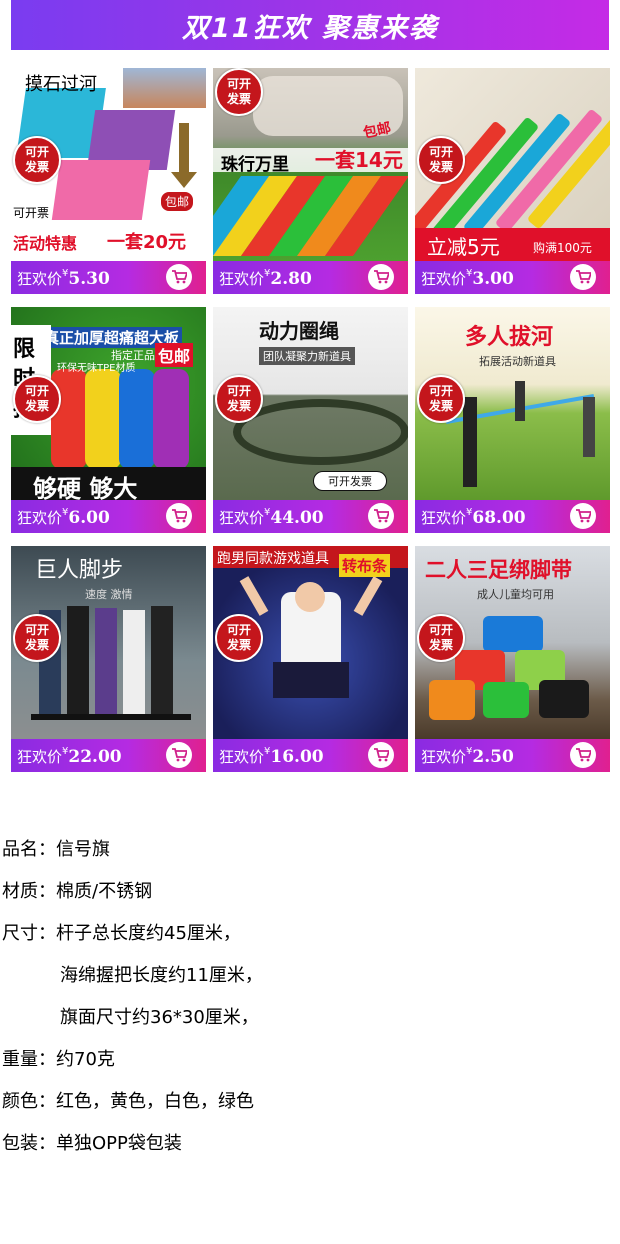 The height and width of the screenshot is (1244, 620). Describe the element at coordinates (108, 181) in the screenshot. I see `product-card: 摸石过河 可开票 包邮 活动特惠 一套20元 可开 发票 狂欢价¥5.30` at that location.